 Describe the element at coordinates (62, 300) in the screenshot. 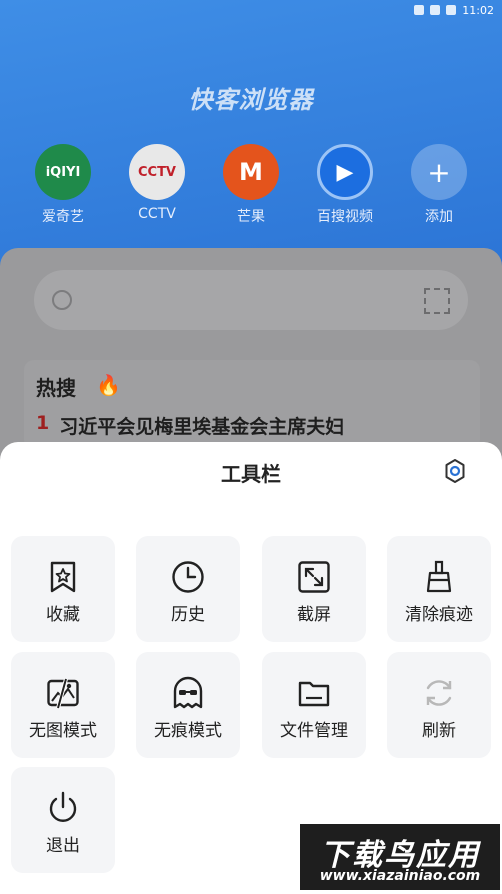

I see `search-icon` at that location.